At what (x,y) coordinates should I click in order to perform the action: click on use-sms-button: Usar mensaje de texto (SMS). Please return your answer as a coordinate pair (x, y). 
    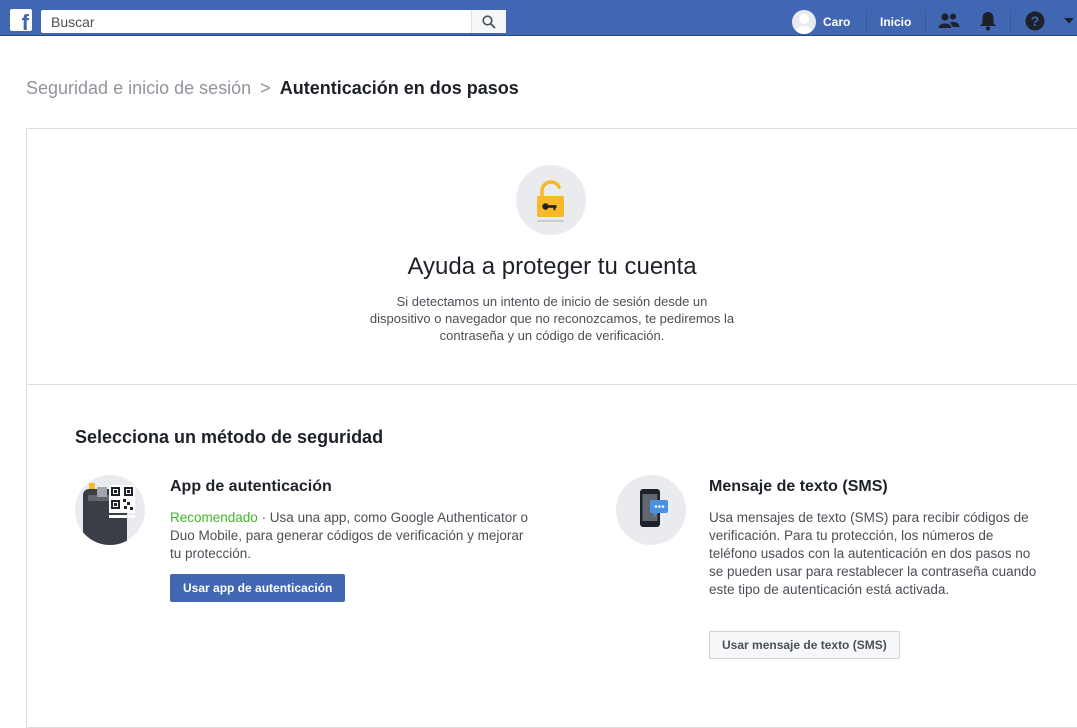
    Looking at the image, I should click on (804, 645).